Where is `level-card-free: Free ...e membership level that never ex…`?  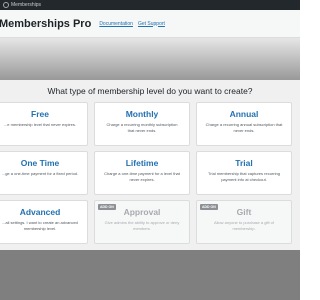 level-card-free: Free ...e membership level that never ex… is located at coordinates (44, 124).